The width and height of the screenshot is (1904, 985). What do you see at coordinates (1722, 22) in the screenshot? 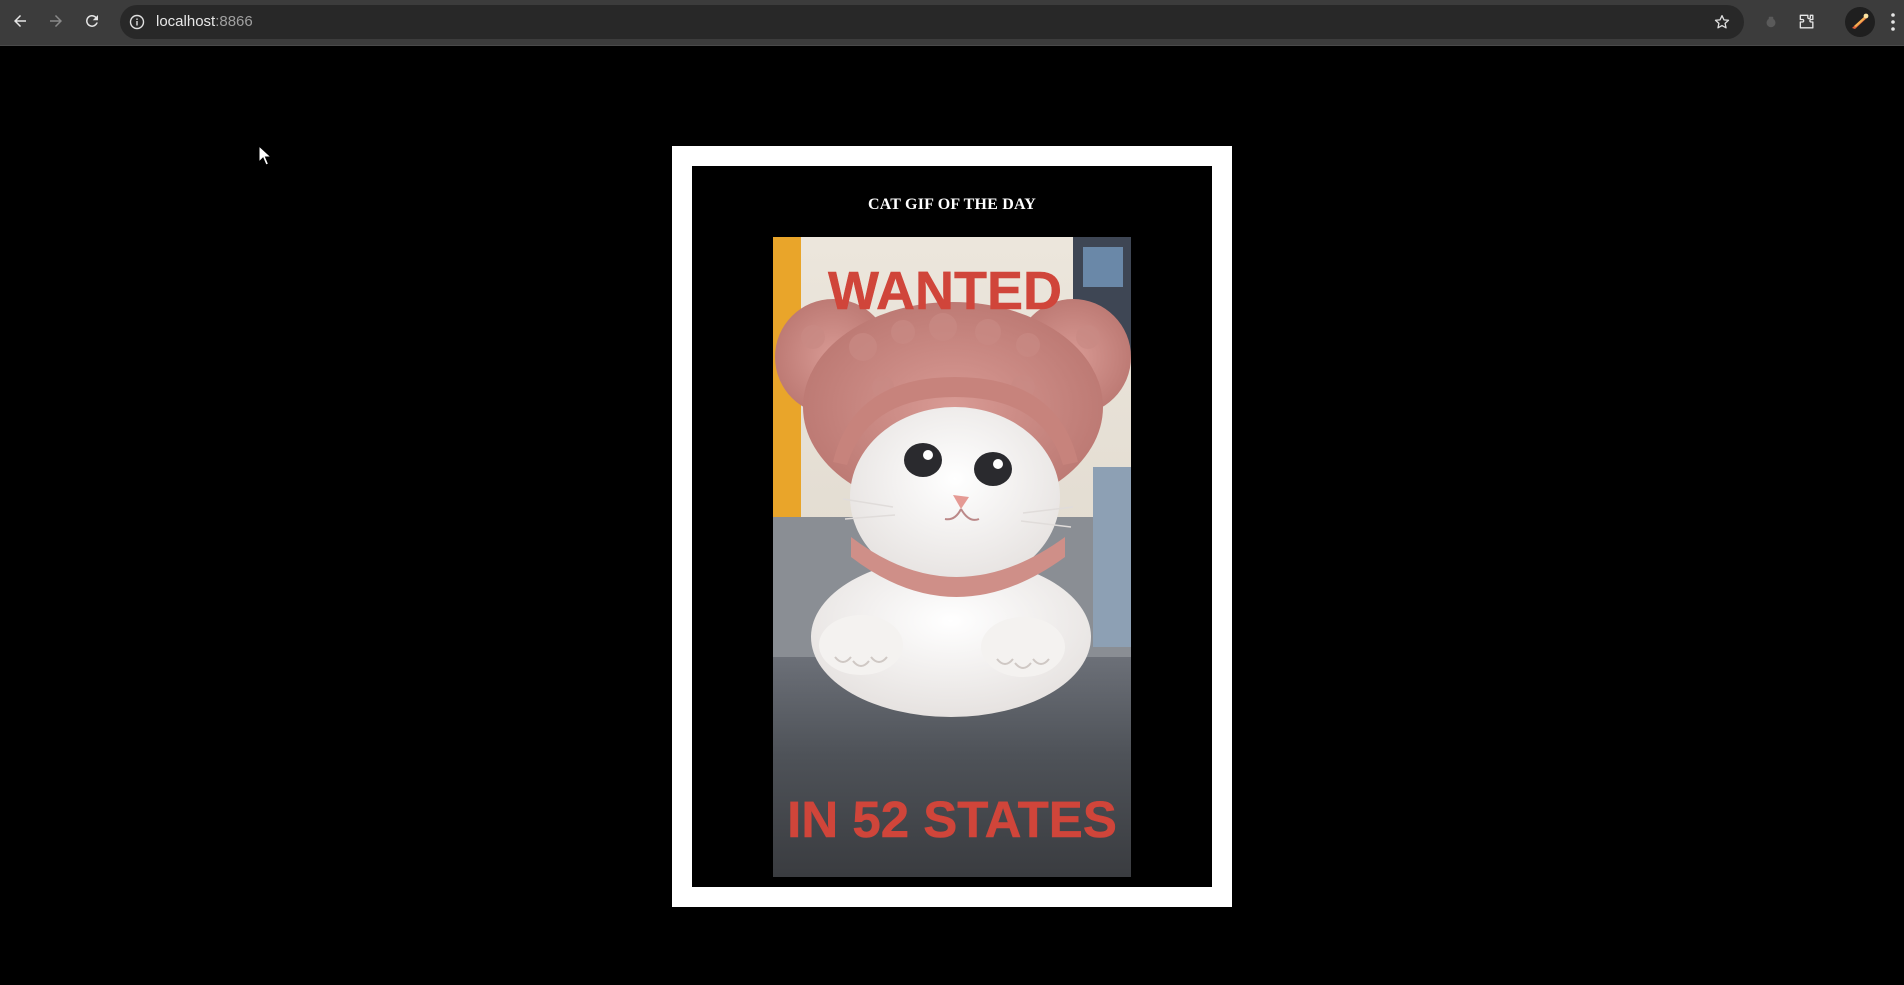
I see `star-icon` at bounding box center [1722, 22].